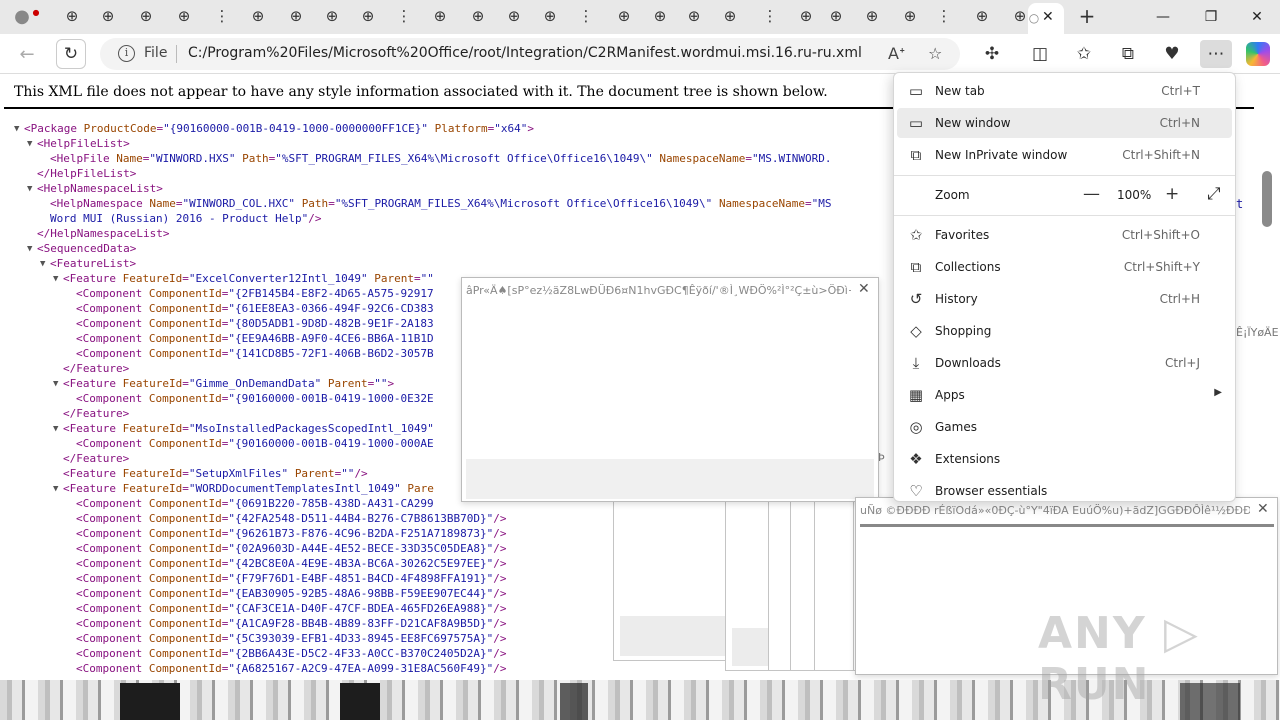 This screenshot has height=720, width=1280. What do you see at coordinates (27, 54) in the screenshot?
I see `back-button: ←` at bounding box center [27, 54].